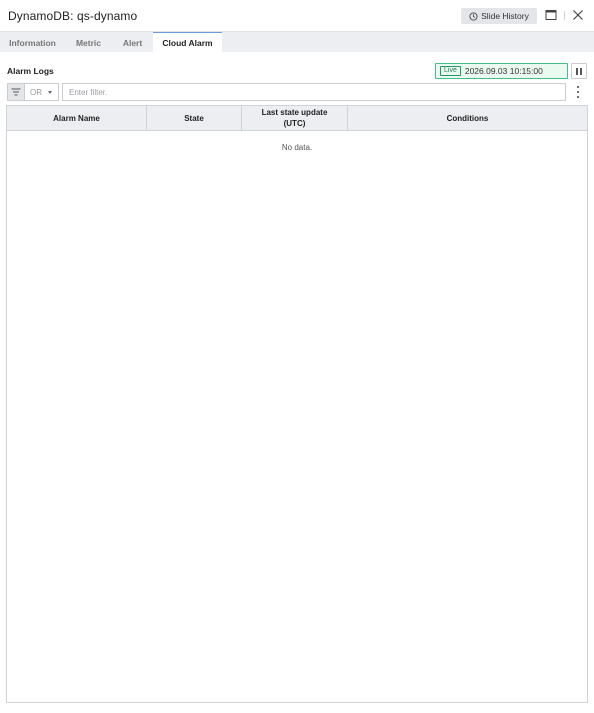  Describe the element at coordinates (505, 16) in the screenshot. I see `slide-history-label: Slide History` at that location.